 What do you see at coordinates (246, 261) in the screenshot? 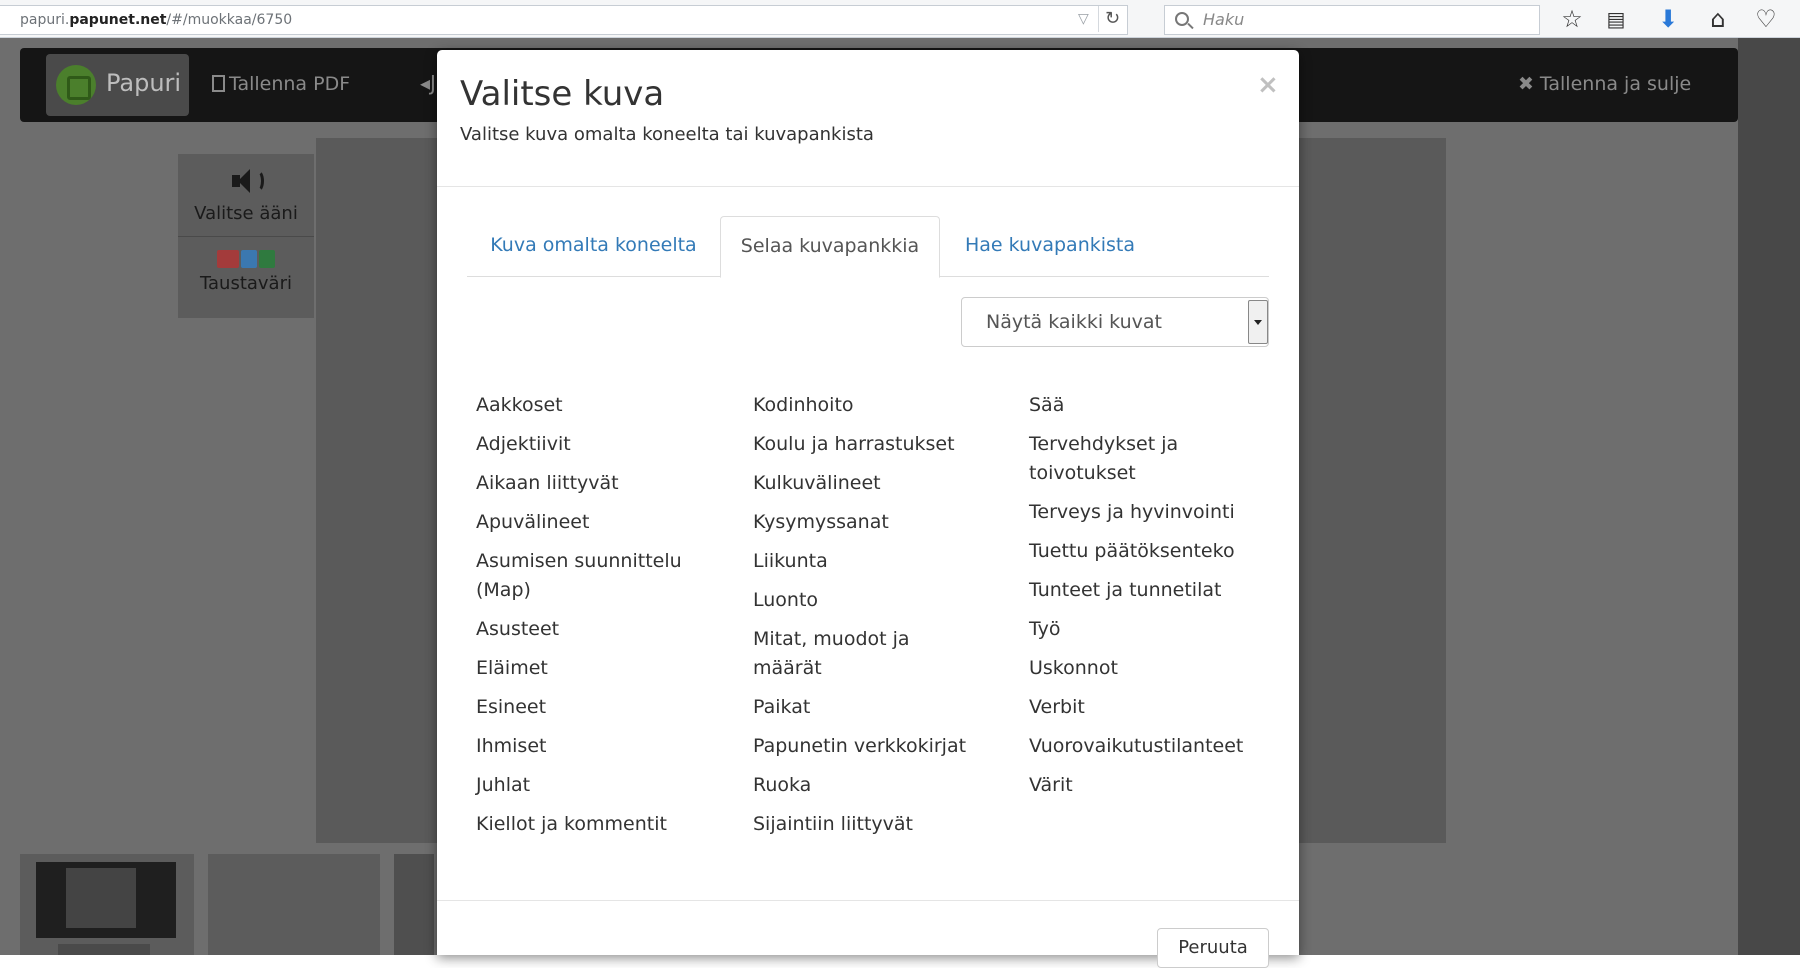
I see `color-swatches-icon` at bounding box center [246, 261].